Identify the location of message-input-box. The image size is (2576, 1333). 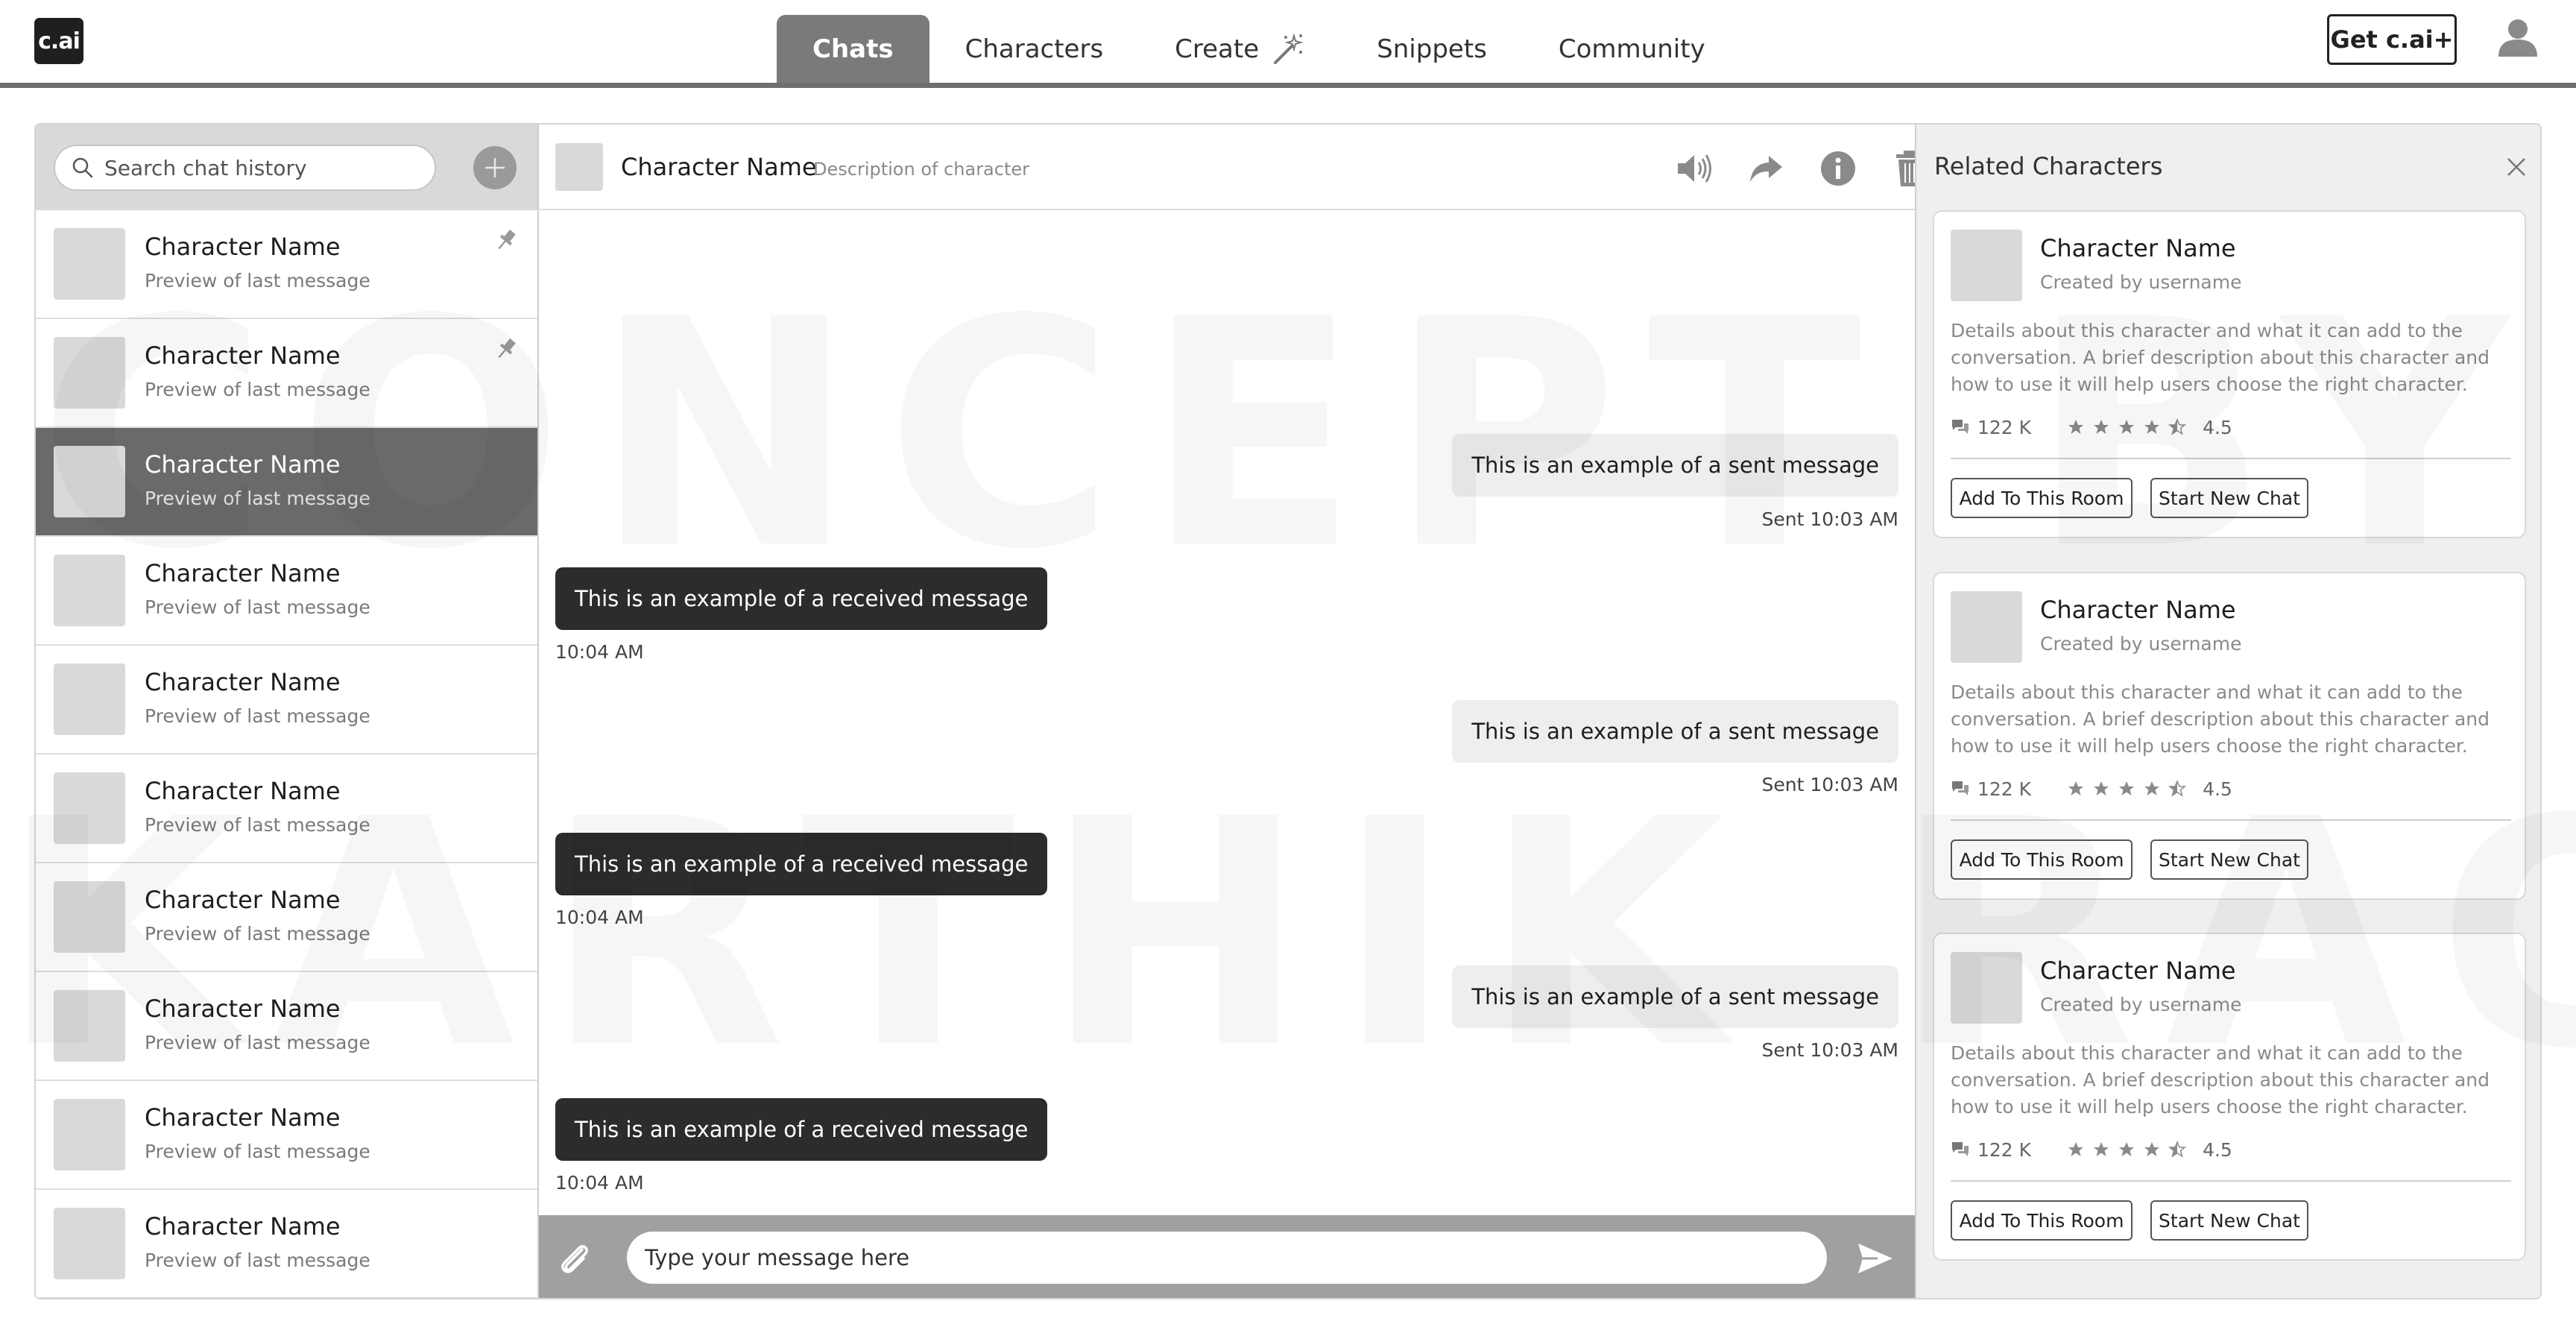
(1227, 1258).